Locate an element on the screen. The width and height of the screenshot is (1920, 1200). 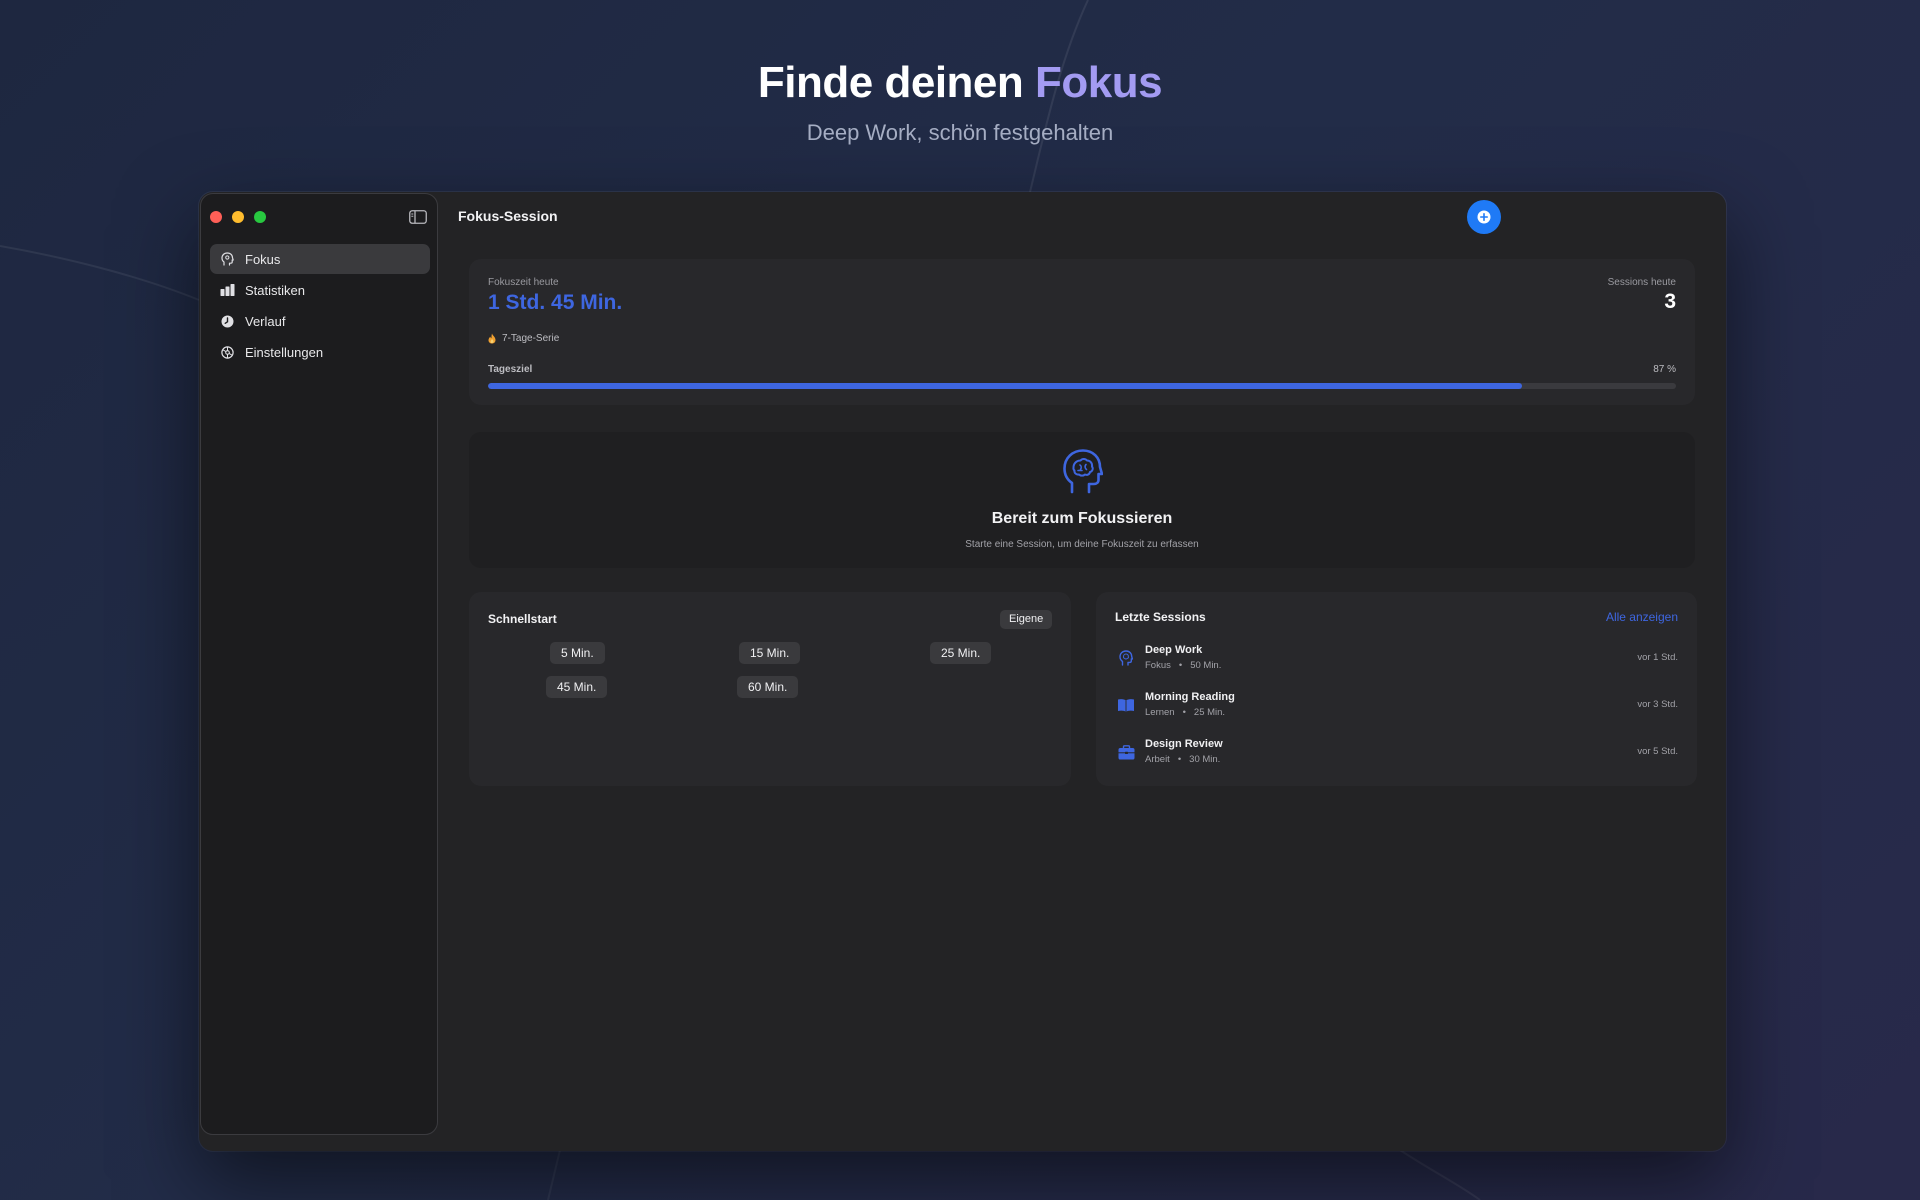
window-controls is located at coordinates (238, 217).